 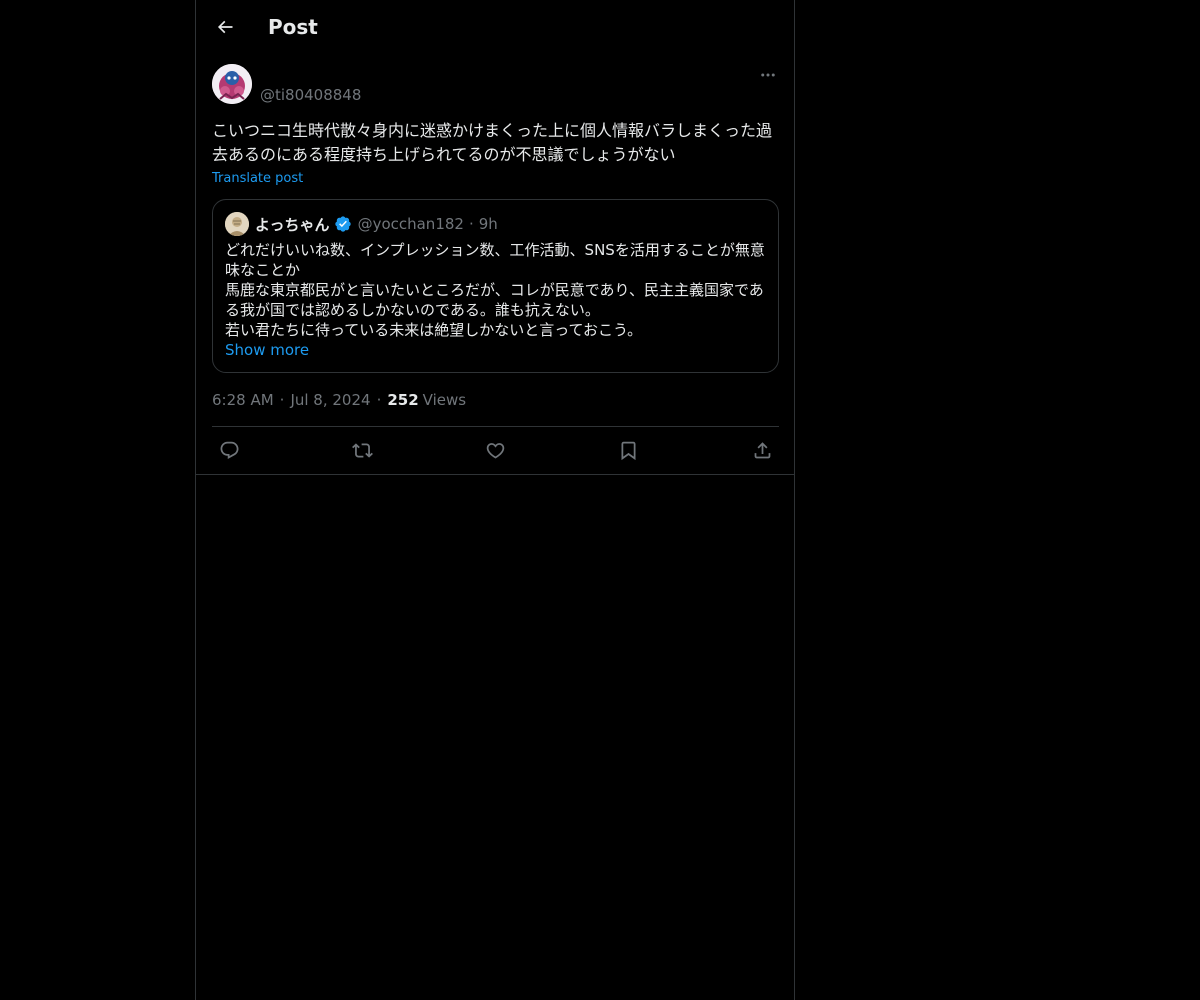 What do you see at coordinates (410, 224) in the screenshot?
I see `quote-author-handle: @yocchan182` at bounding box center [410, 224].